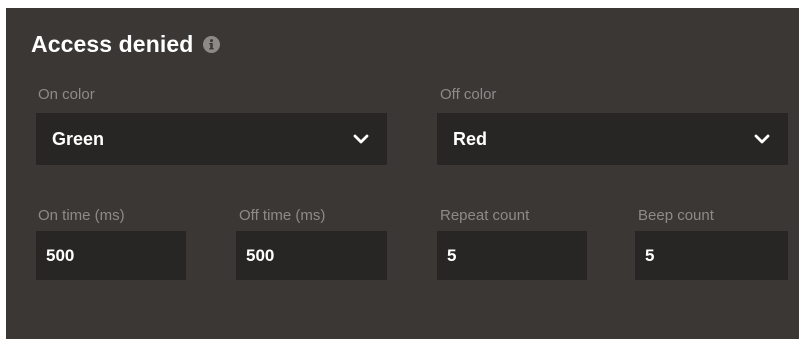  What do you see at coordinates (282, 215) in the screenshot?
I see `off-time-label: Off time (ms)` at bounding box center [282, 215].